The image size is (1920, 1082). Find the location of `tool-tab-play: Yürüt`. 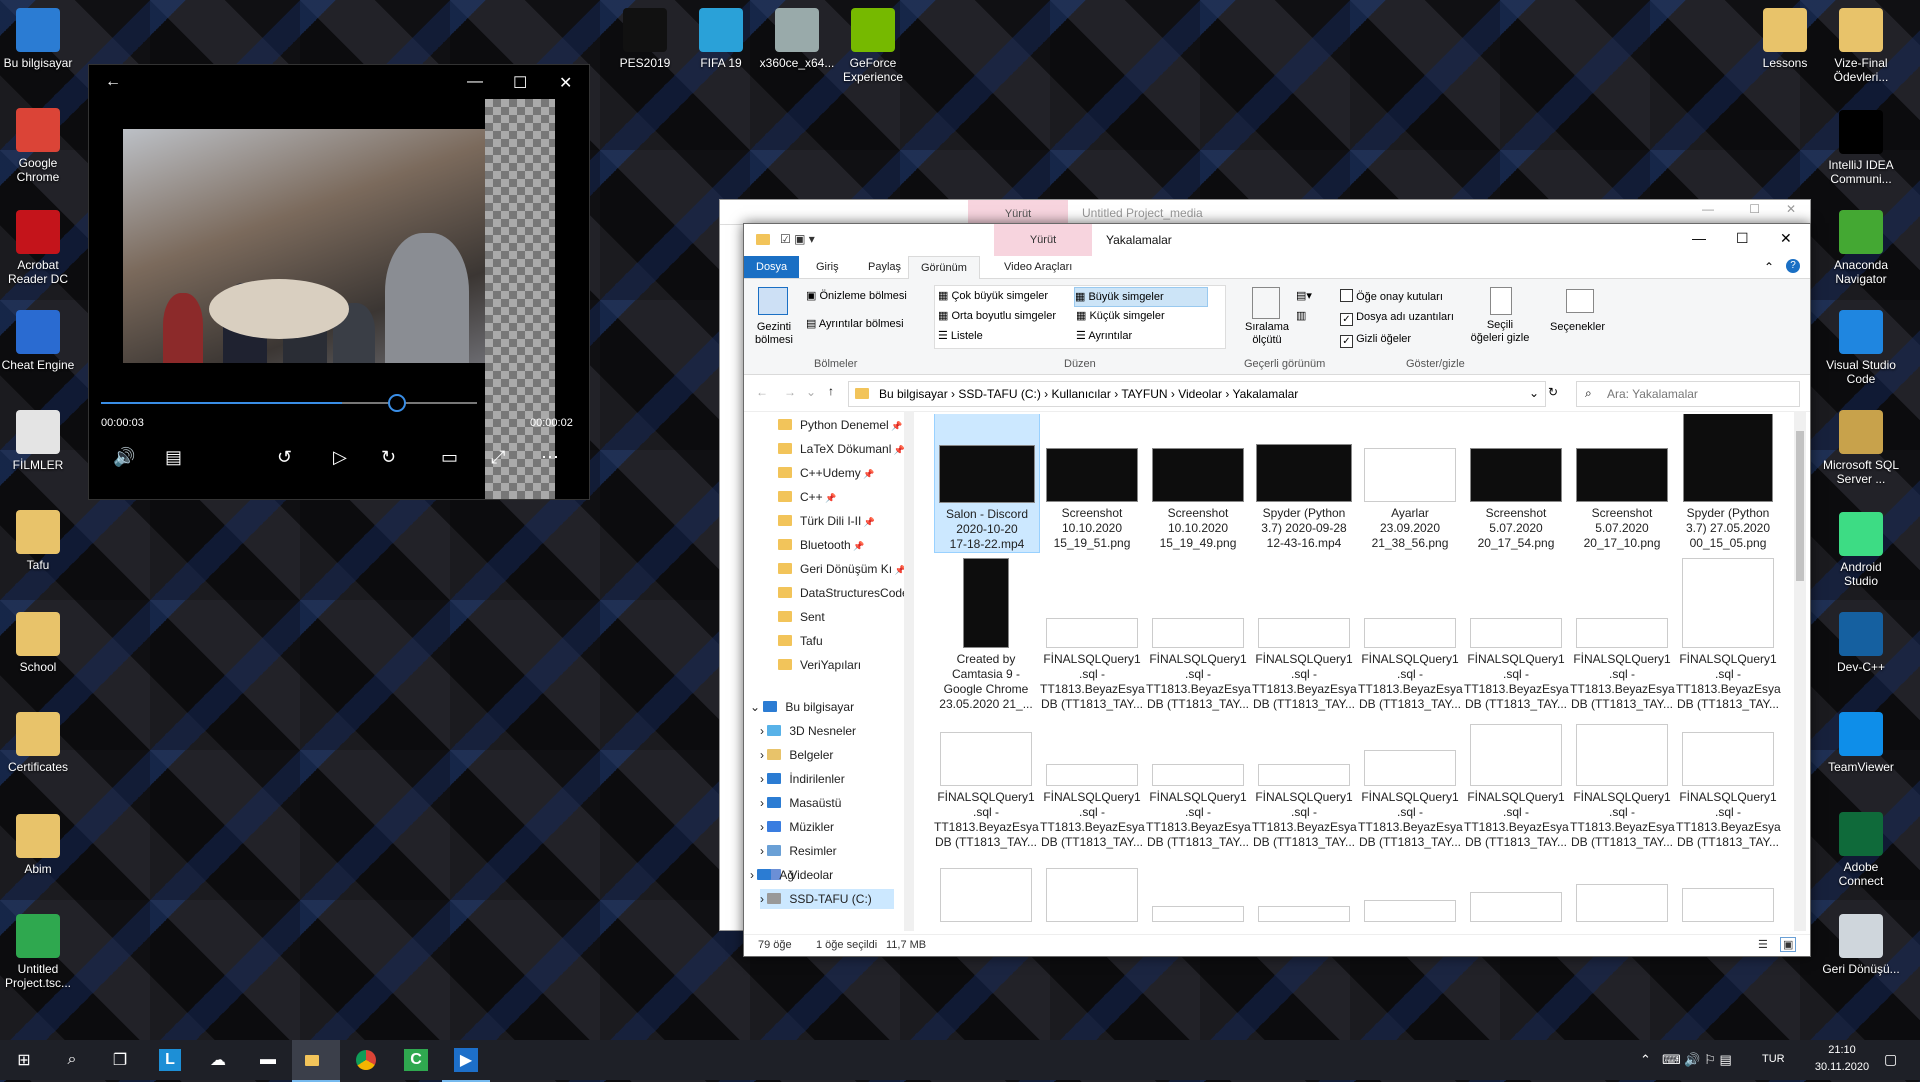

tool-tab-play: Yürüt is located at coordinates (1043, 240).